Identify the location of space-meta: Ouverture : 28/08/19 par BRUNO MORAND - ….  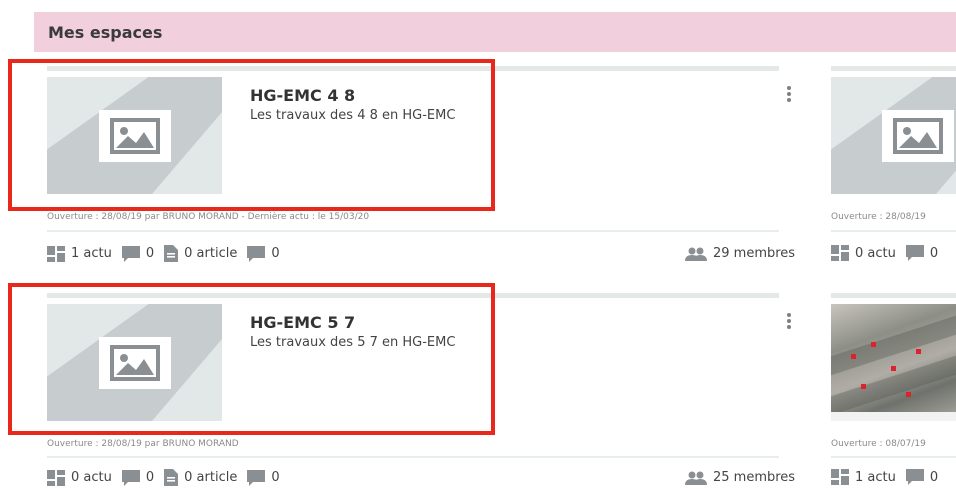
(208, 217).